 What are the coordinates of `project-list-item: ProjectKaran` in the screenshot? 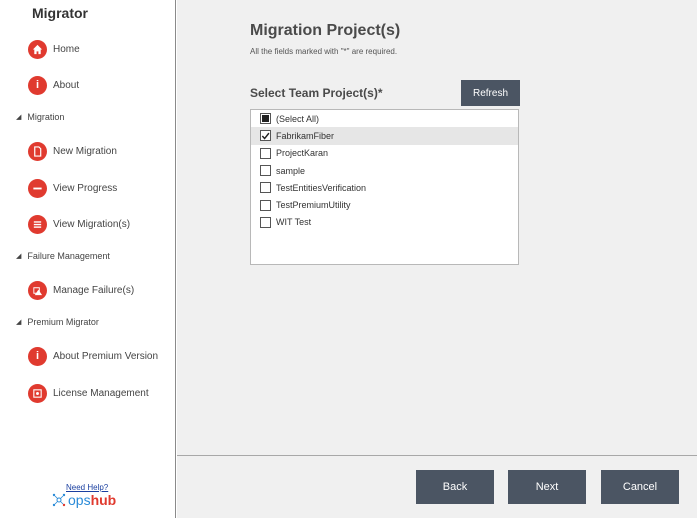 It's located at (384, 153).